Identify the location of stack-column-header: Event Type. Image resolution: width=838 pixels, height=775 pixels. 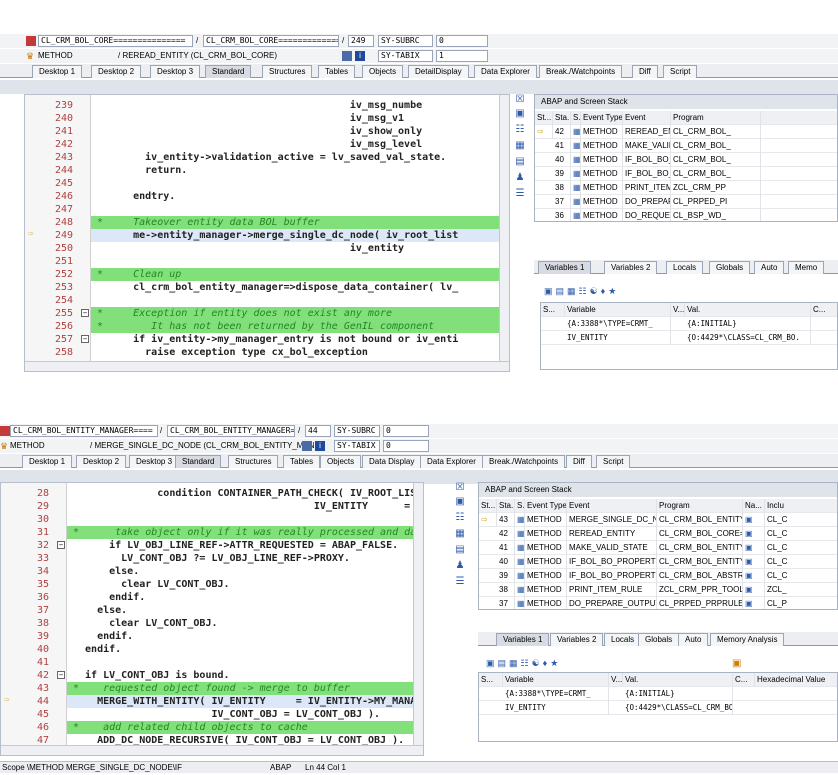
(546, 506).